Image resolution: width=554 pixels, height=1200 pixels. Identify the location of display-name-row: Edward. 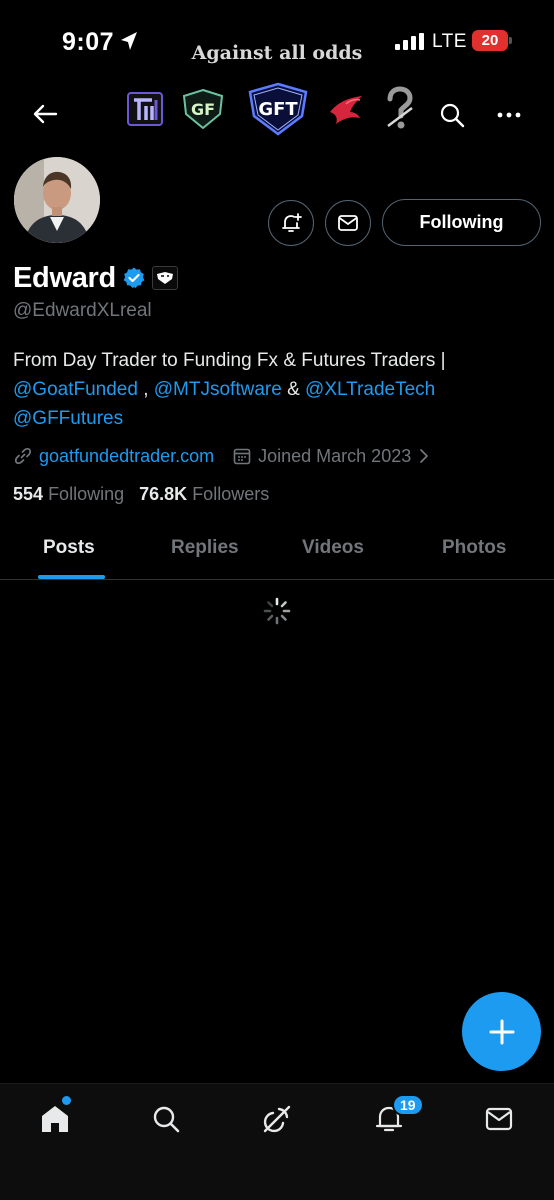
(95, 278).